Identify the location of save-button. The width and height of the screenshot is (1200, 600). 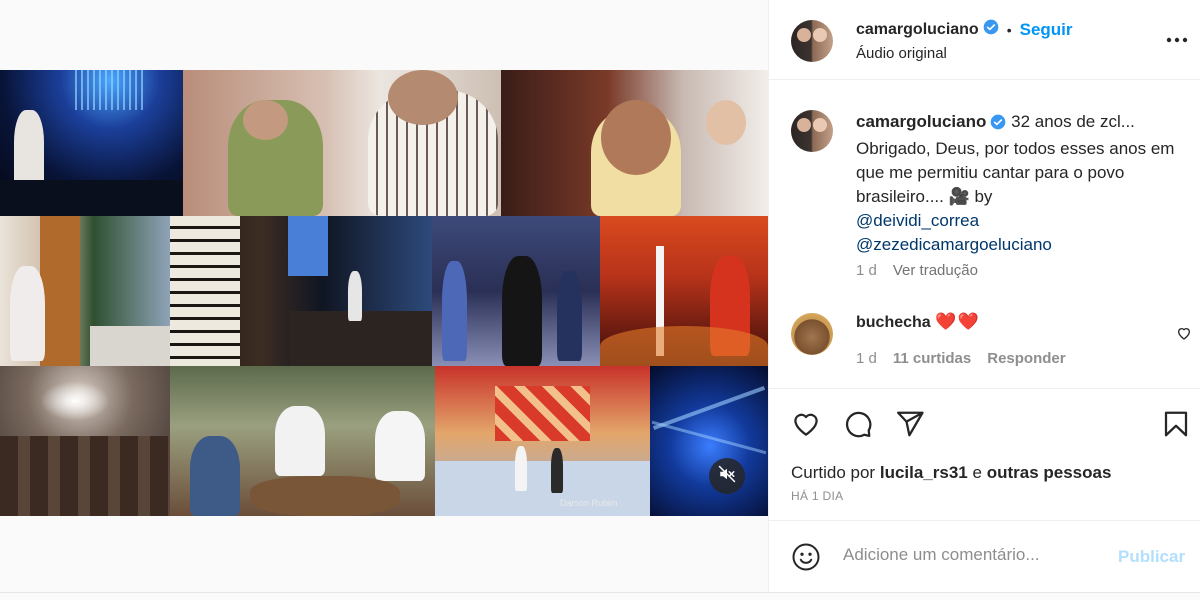
(1176, 426).